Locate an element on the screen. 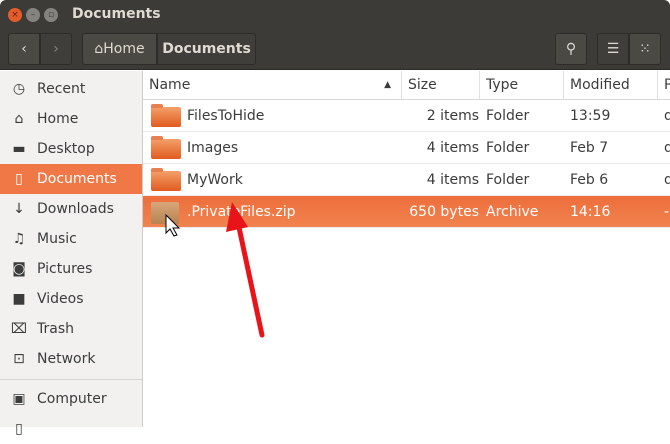 This screenshot has width=670, height=444. search-button: ⚲ is located at coordinates (571, 49).